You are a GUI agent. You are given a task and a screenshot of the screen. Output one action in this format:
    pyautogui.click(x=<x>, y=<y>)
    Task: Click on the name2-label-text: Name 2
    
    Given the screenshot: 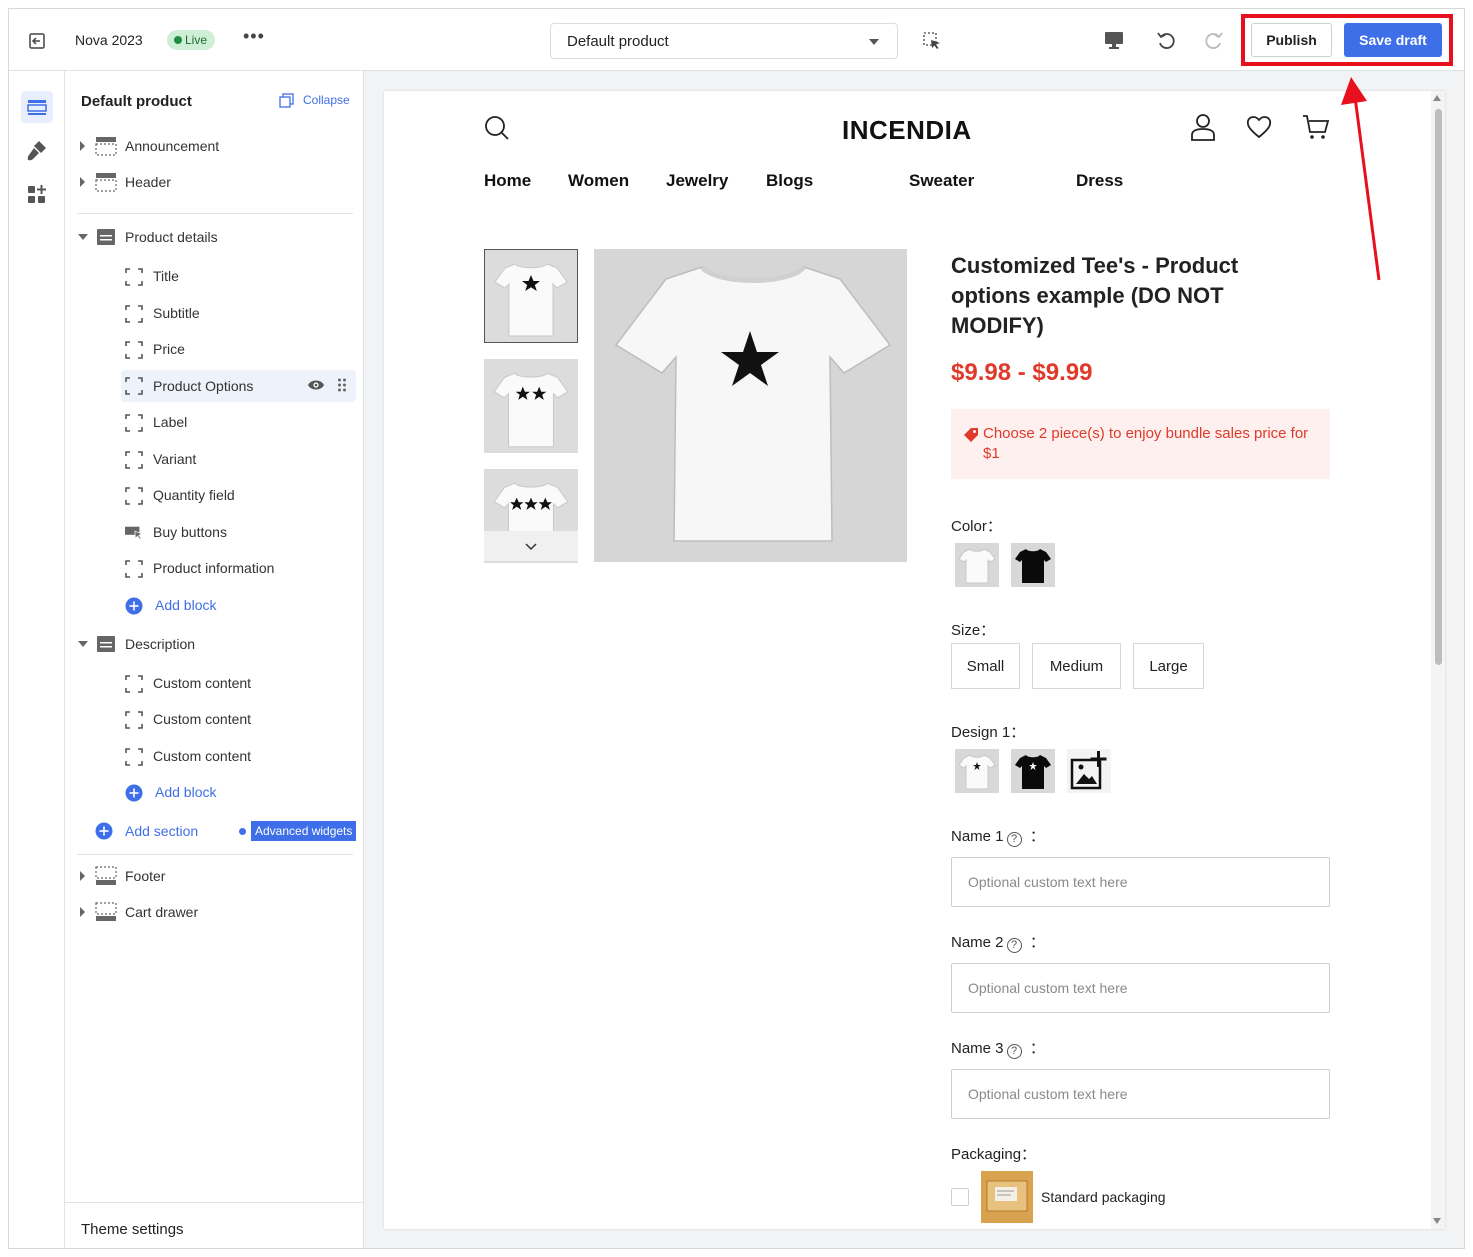 What is the action you would take?
    pyautogui.click(x=977, y=942)
    